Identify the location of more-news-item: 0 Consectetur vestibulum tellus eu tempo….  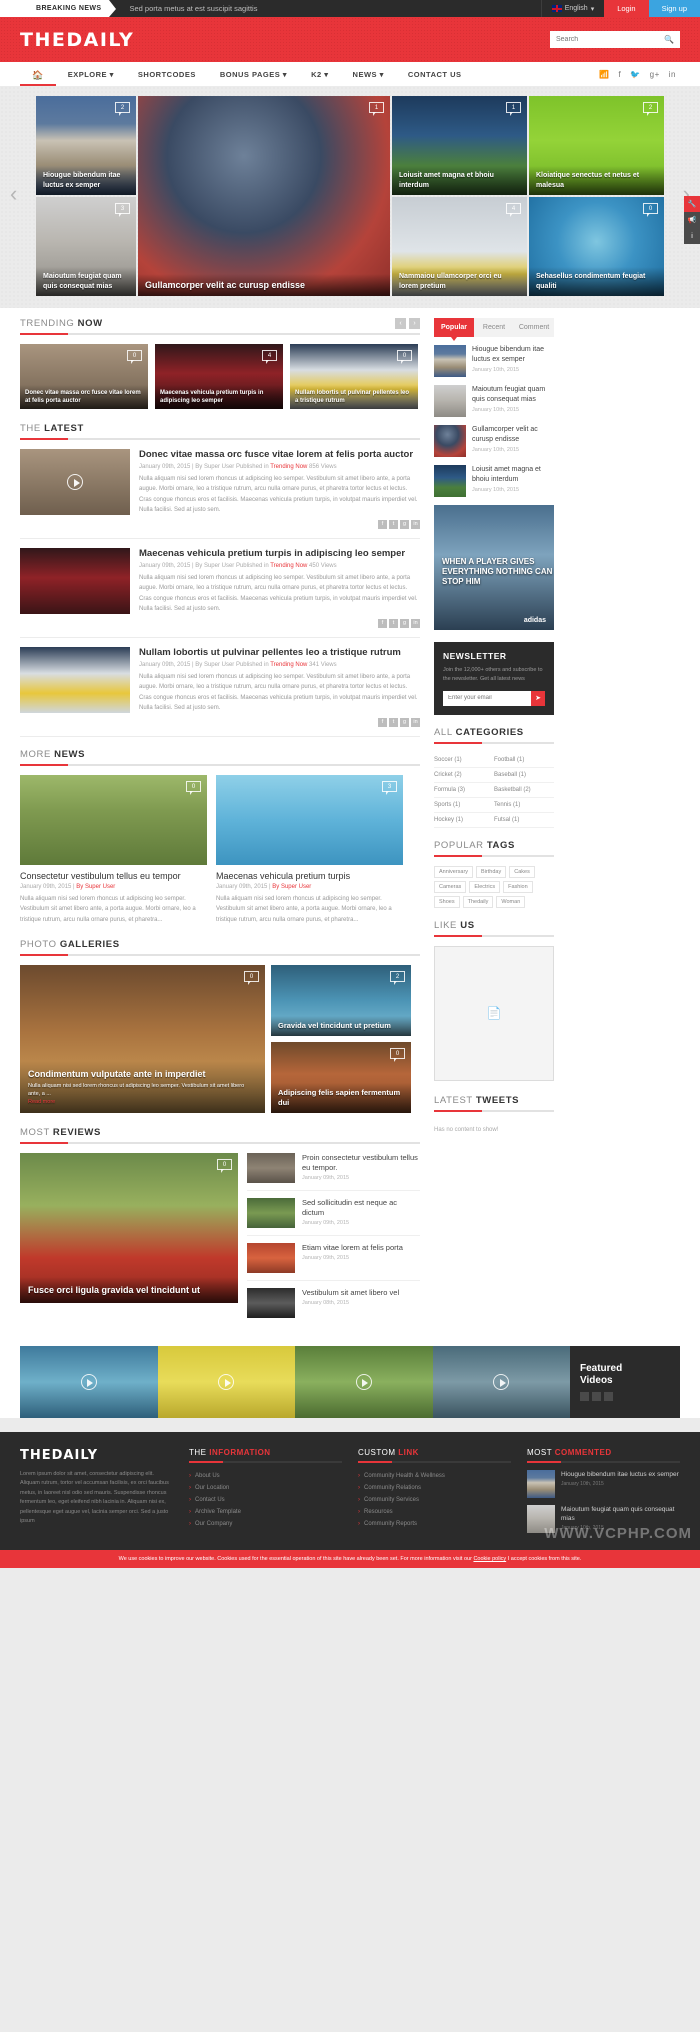
(113, 850).